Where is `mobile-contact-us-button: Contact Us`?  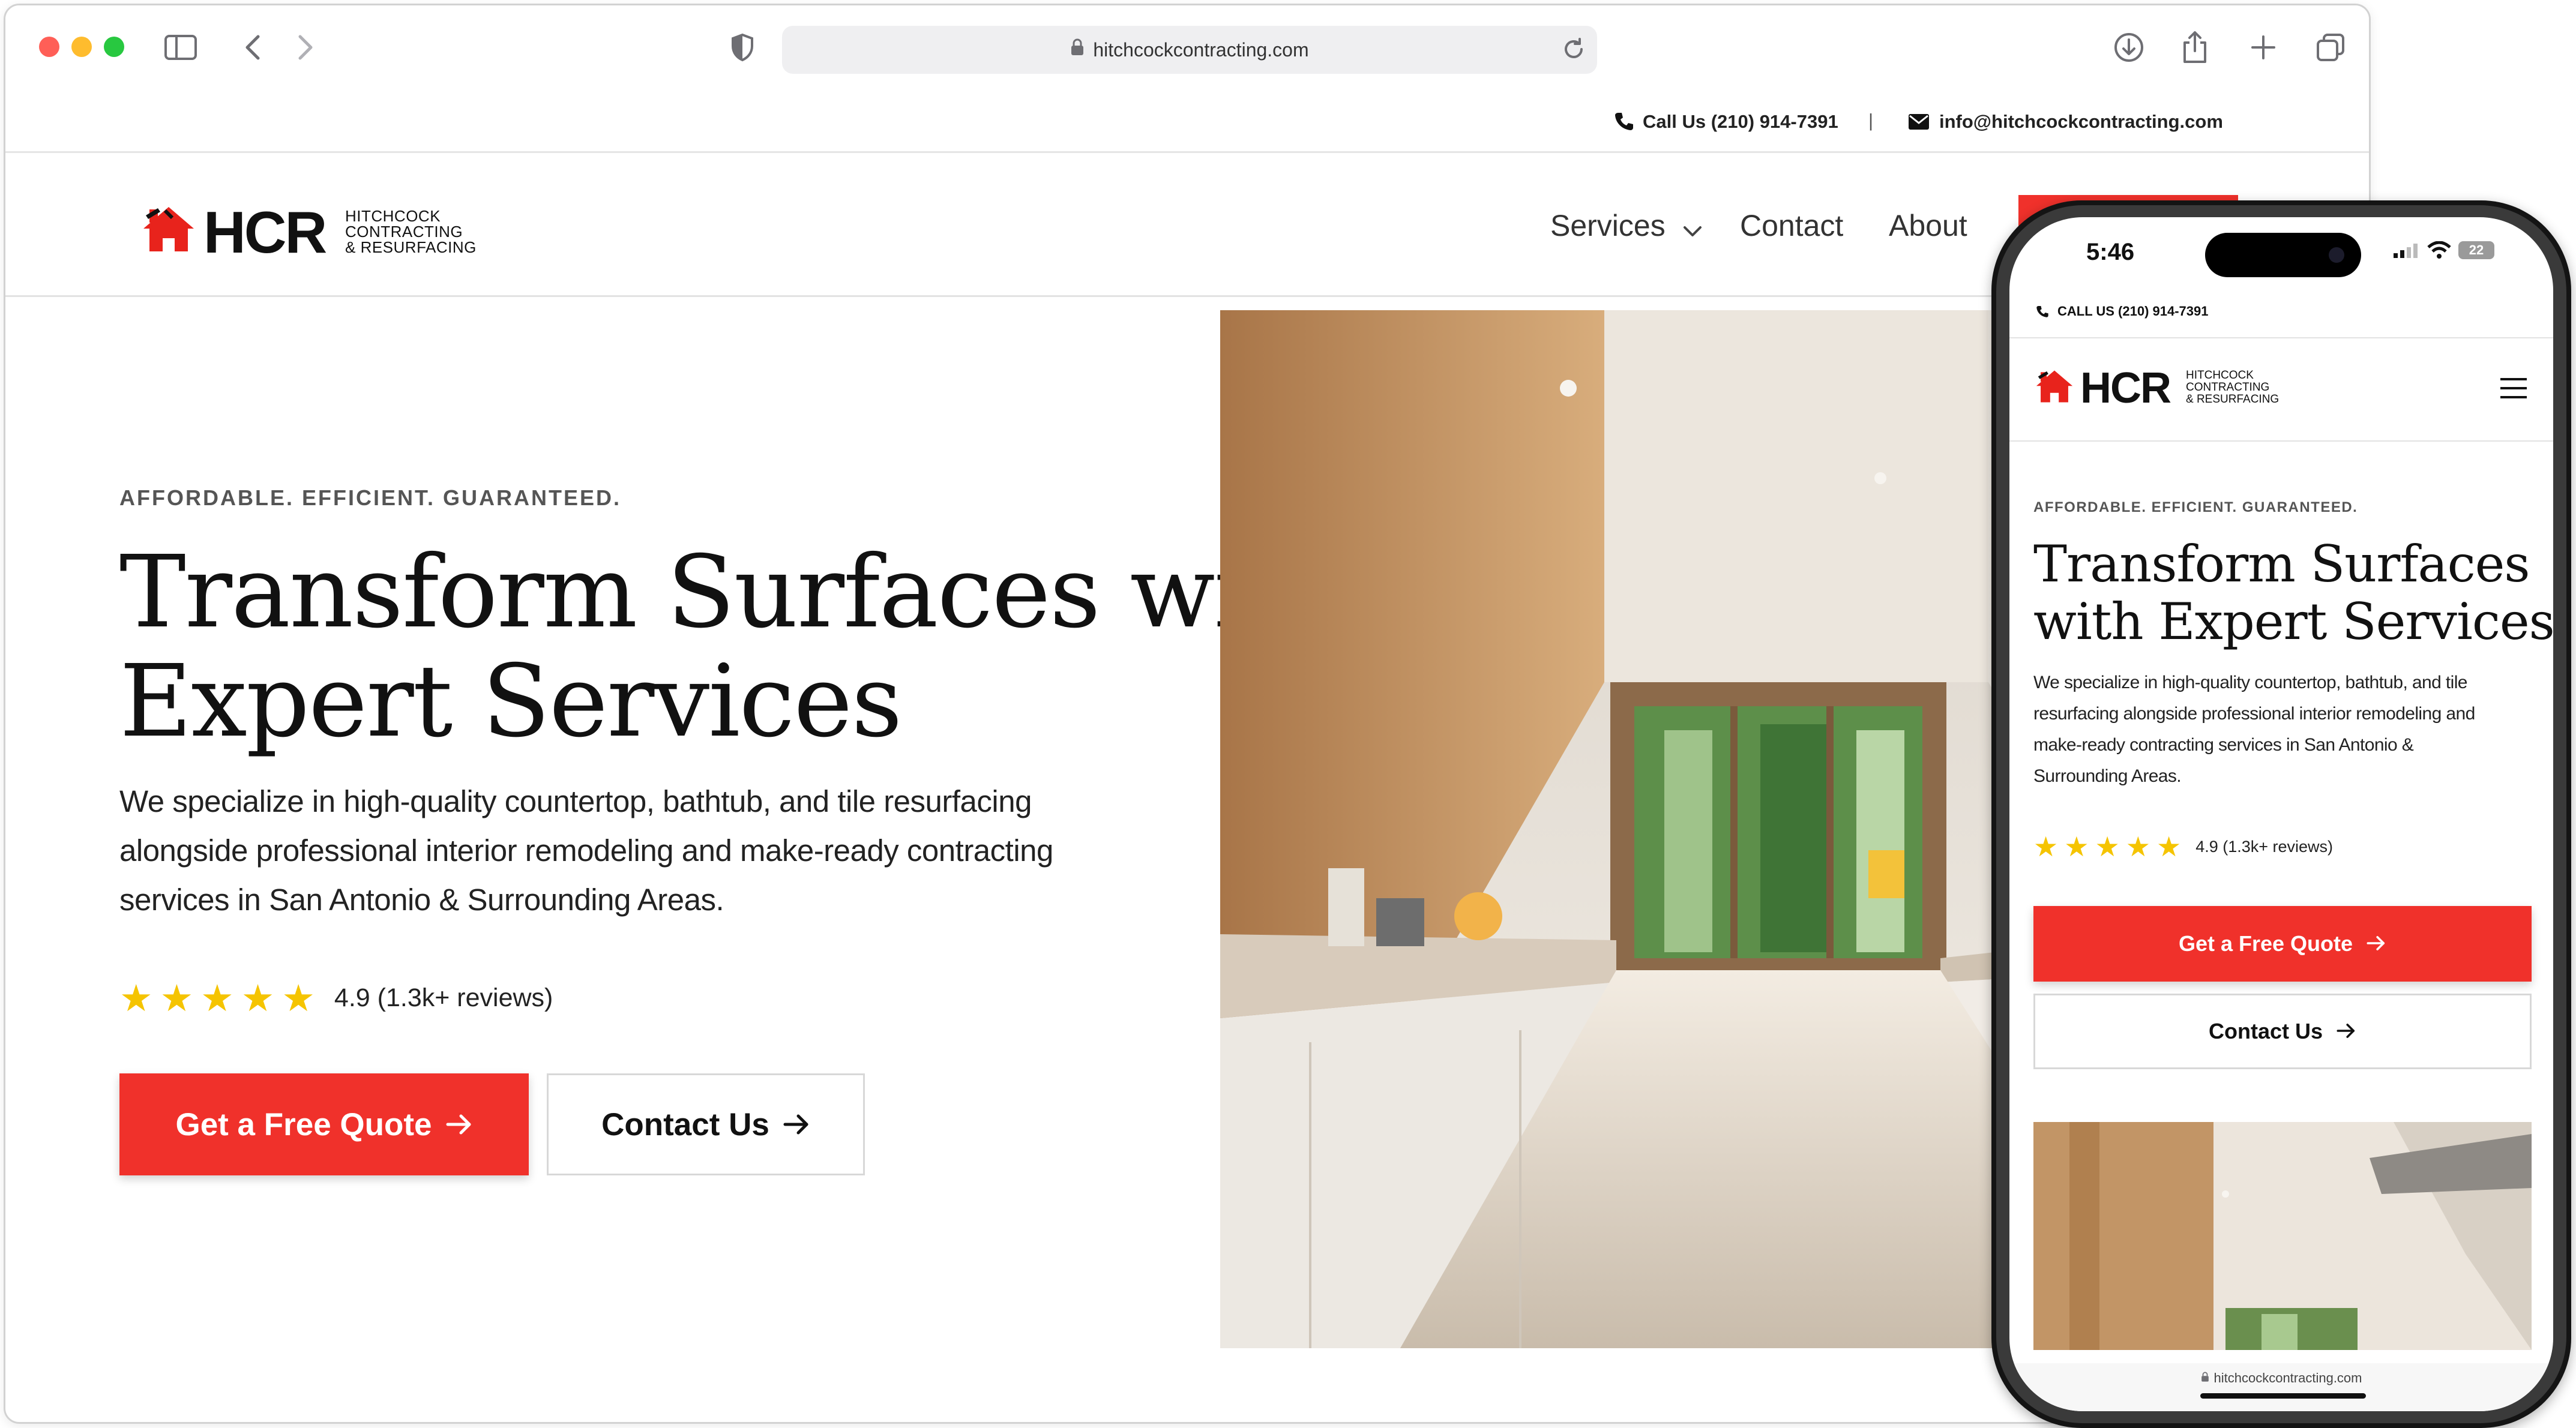
mobile-contact-us-button: Contact Us is located at coordinates (2282, 1031).